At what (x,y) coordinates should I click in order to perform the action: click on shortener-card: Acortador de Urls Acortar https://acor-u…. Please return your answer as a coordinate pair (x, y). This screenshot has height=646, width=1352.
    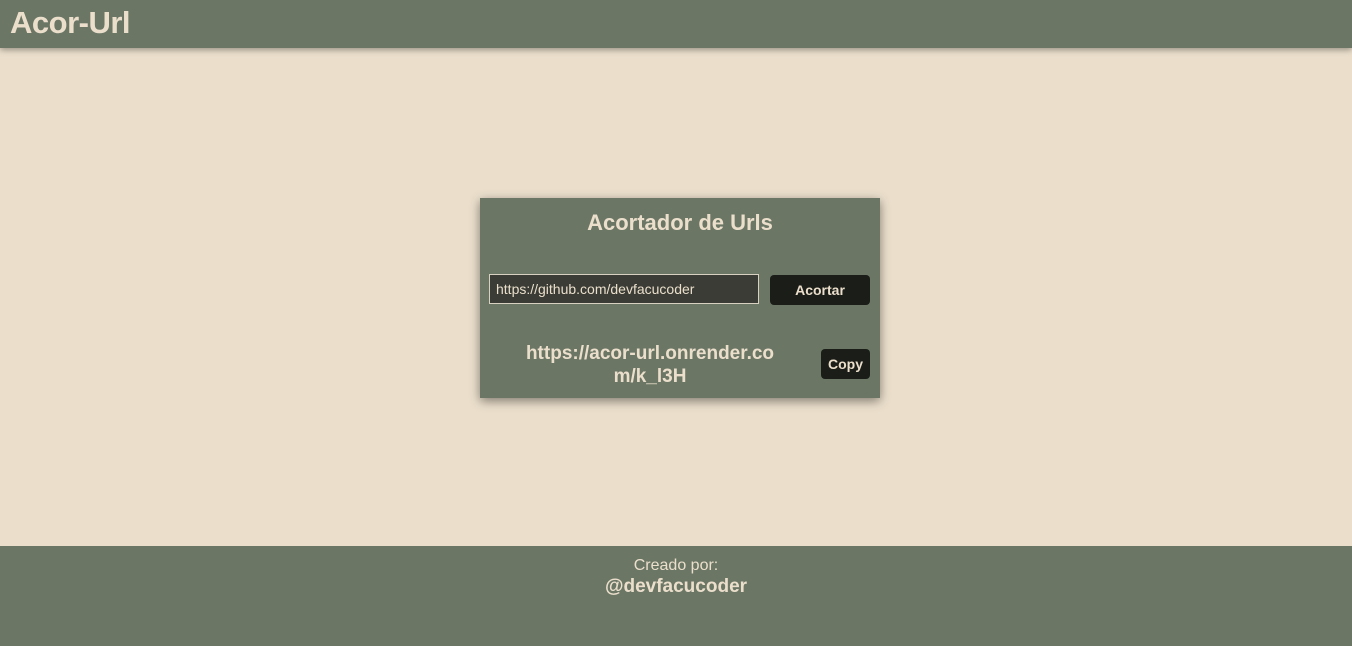
    Looking at the image, I should click on (680, 298).